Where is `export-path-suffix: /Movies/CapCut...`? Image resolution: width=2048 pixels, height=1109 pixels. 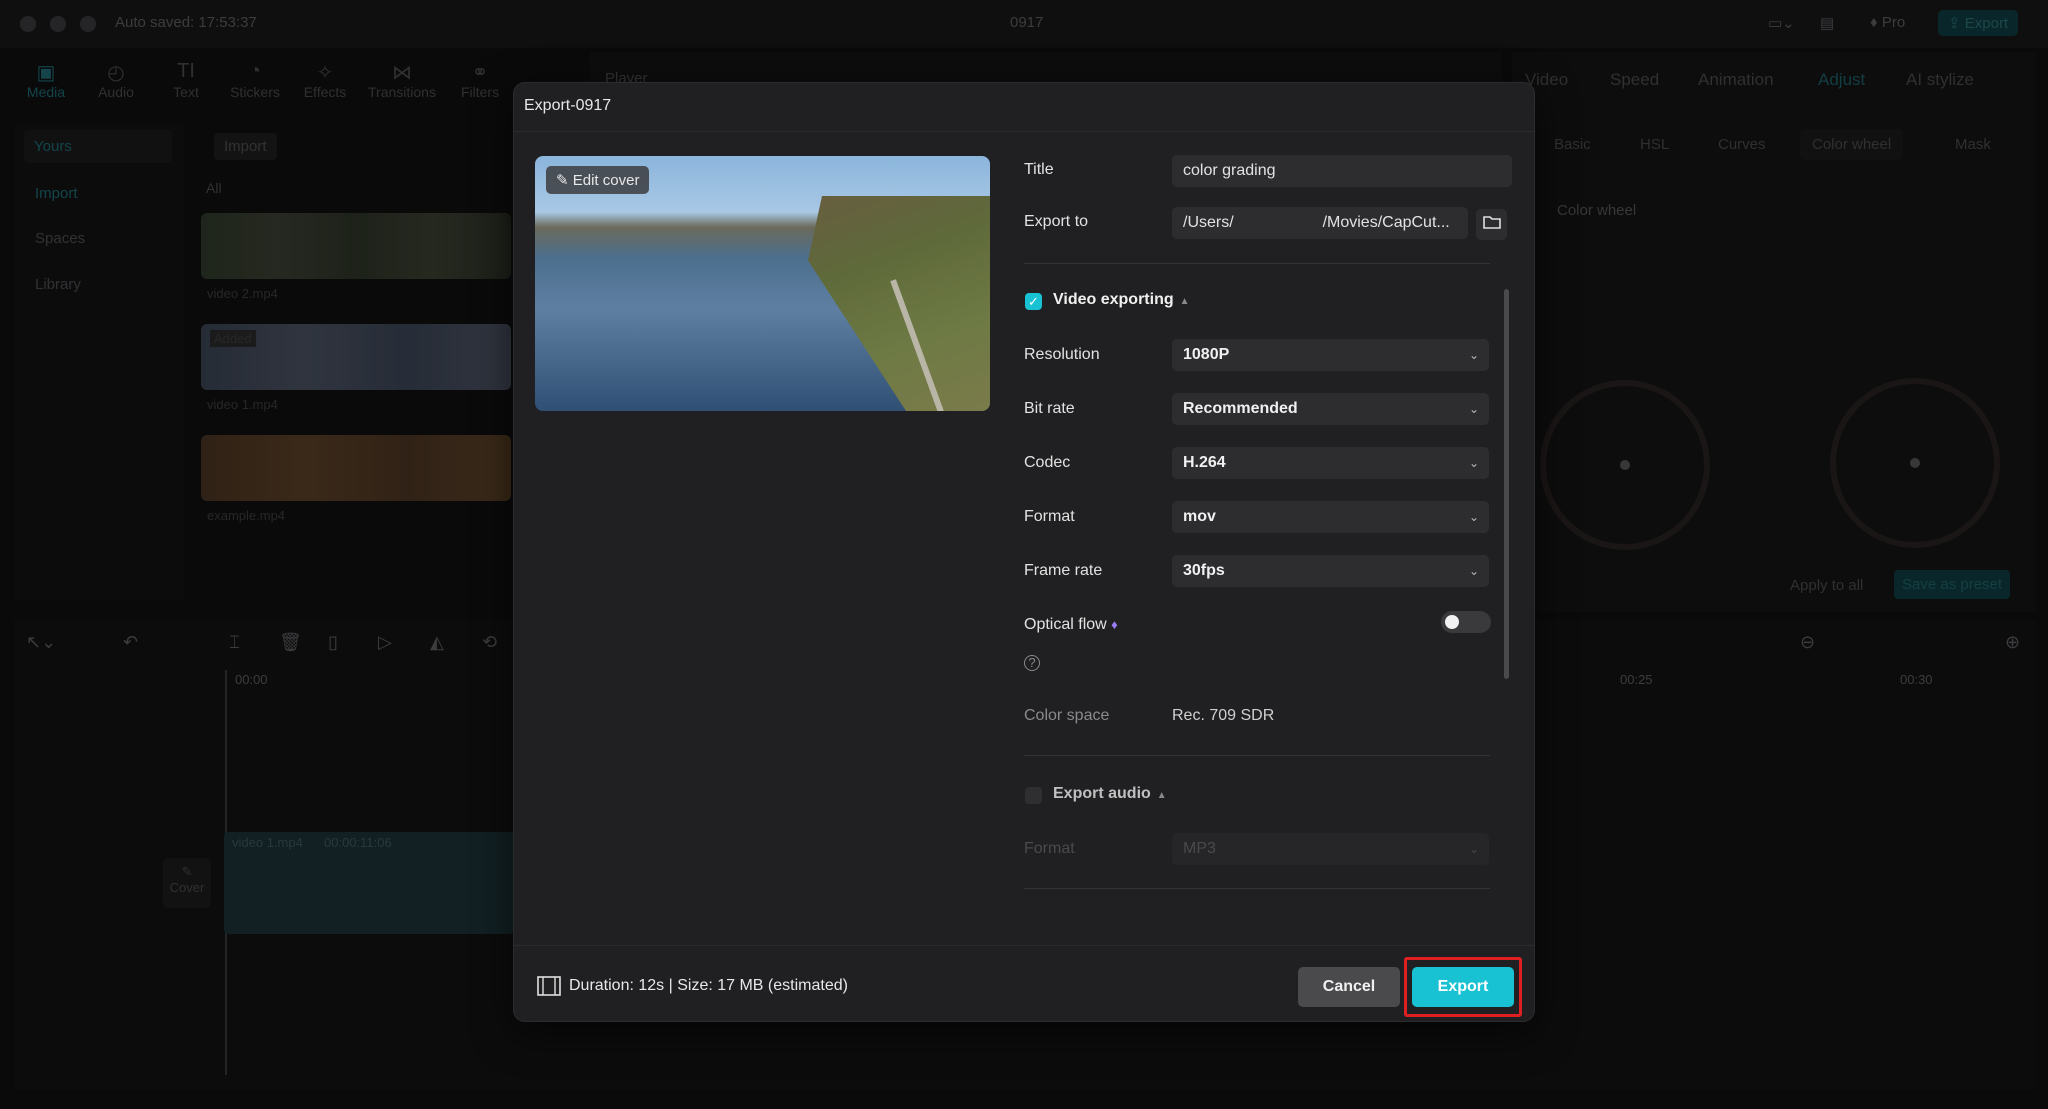 export-path-suffix: /Movies/CapCut... is located at coordinates (1386, 222).